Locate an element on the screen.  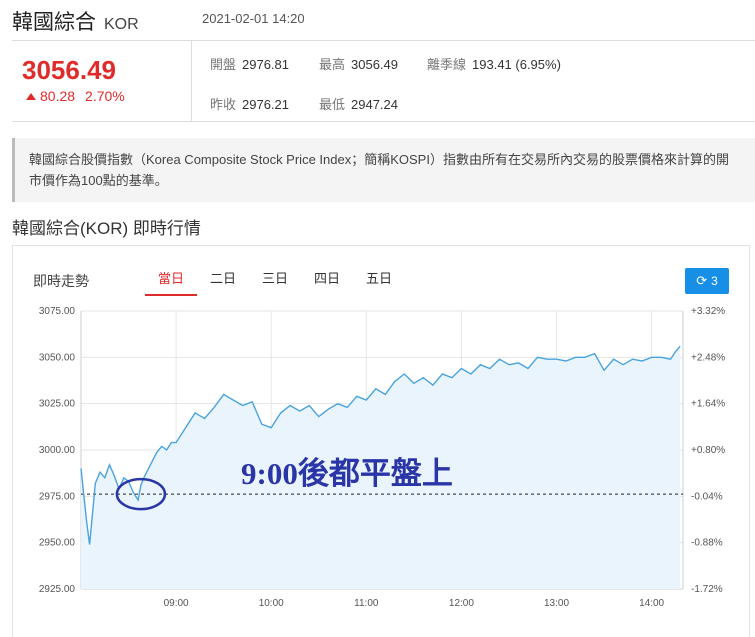
percent-tick-label: -1.72% is located at coordinates (707, 589).